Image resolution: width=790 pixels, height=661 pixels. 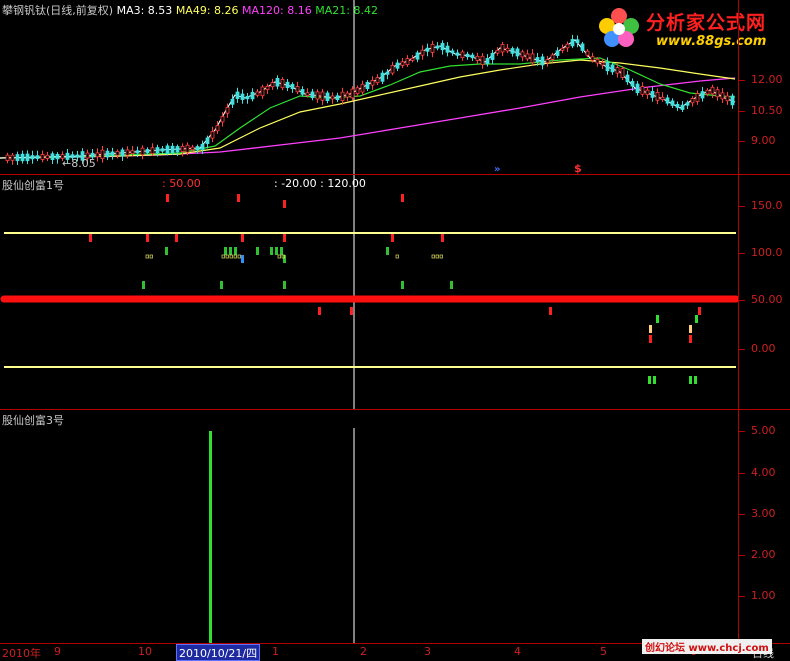 What do you see at coordinates (295, 183) in the screenshot?
I see `indicator1-value-b-text: : -20.00` at bounding box center [295, 183].